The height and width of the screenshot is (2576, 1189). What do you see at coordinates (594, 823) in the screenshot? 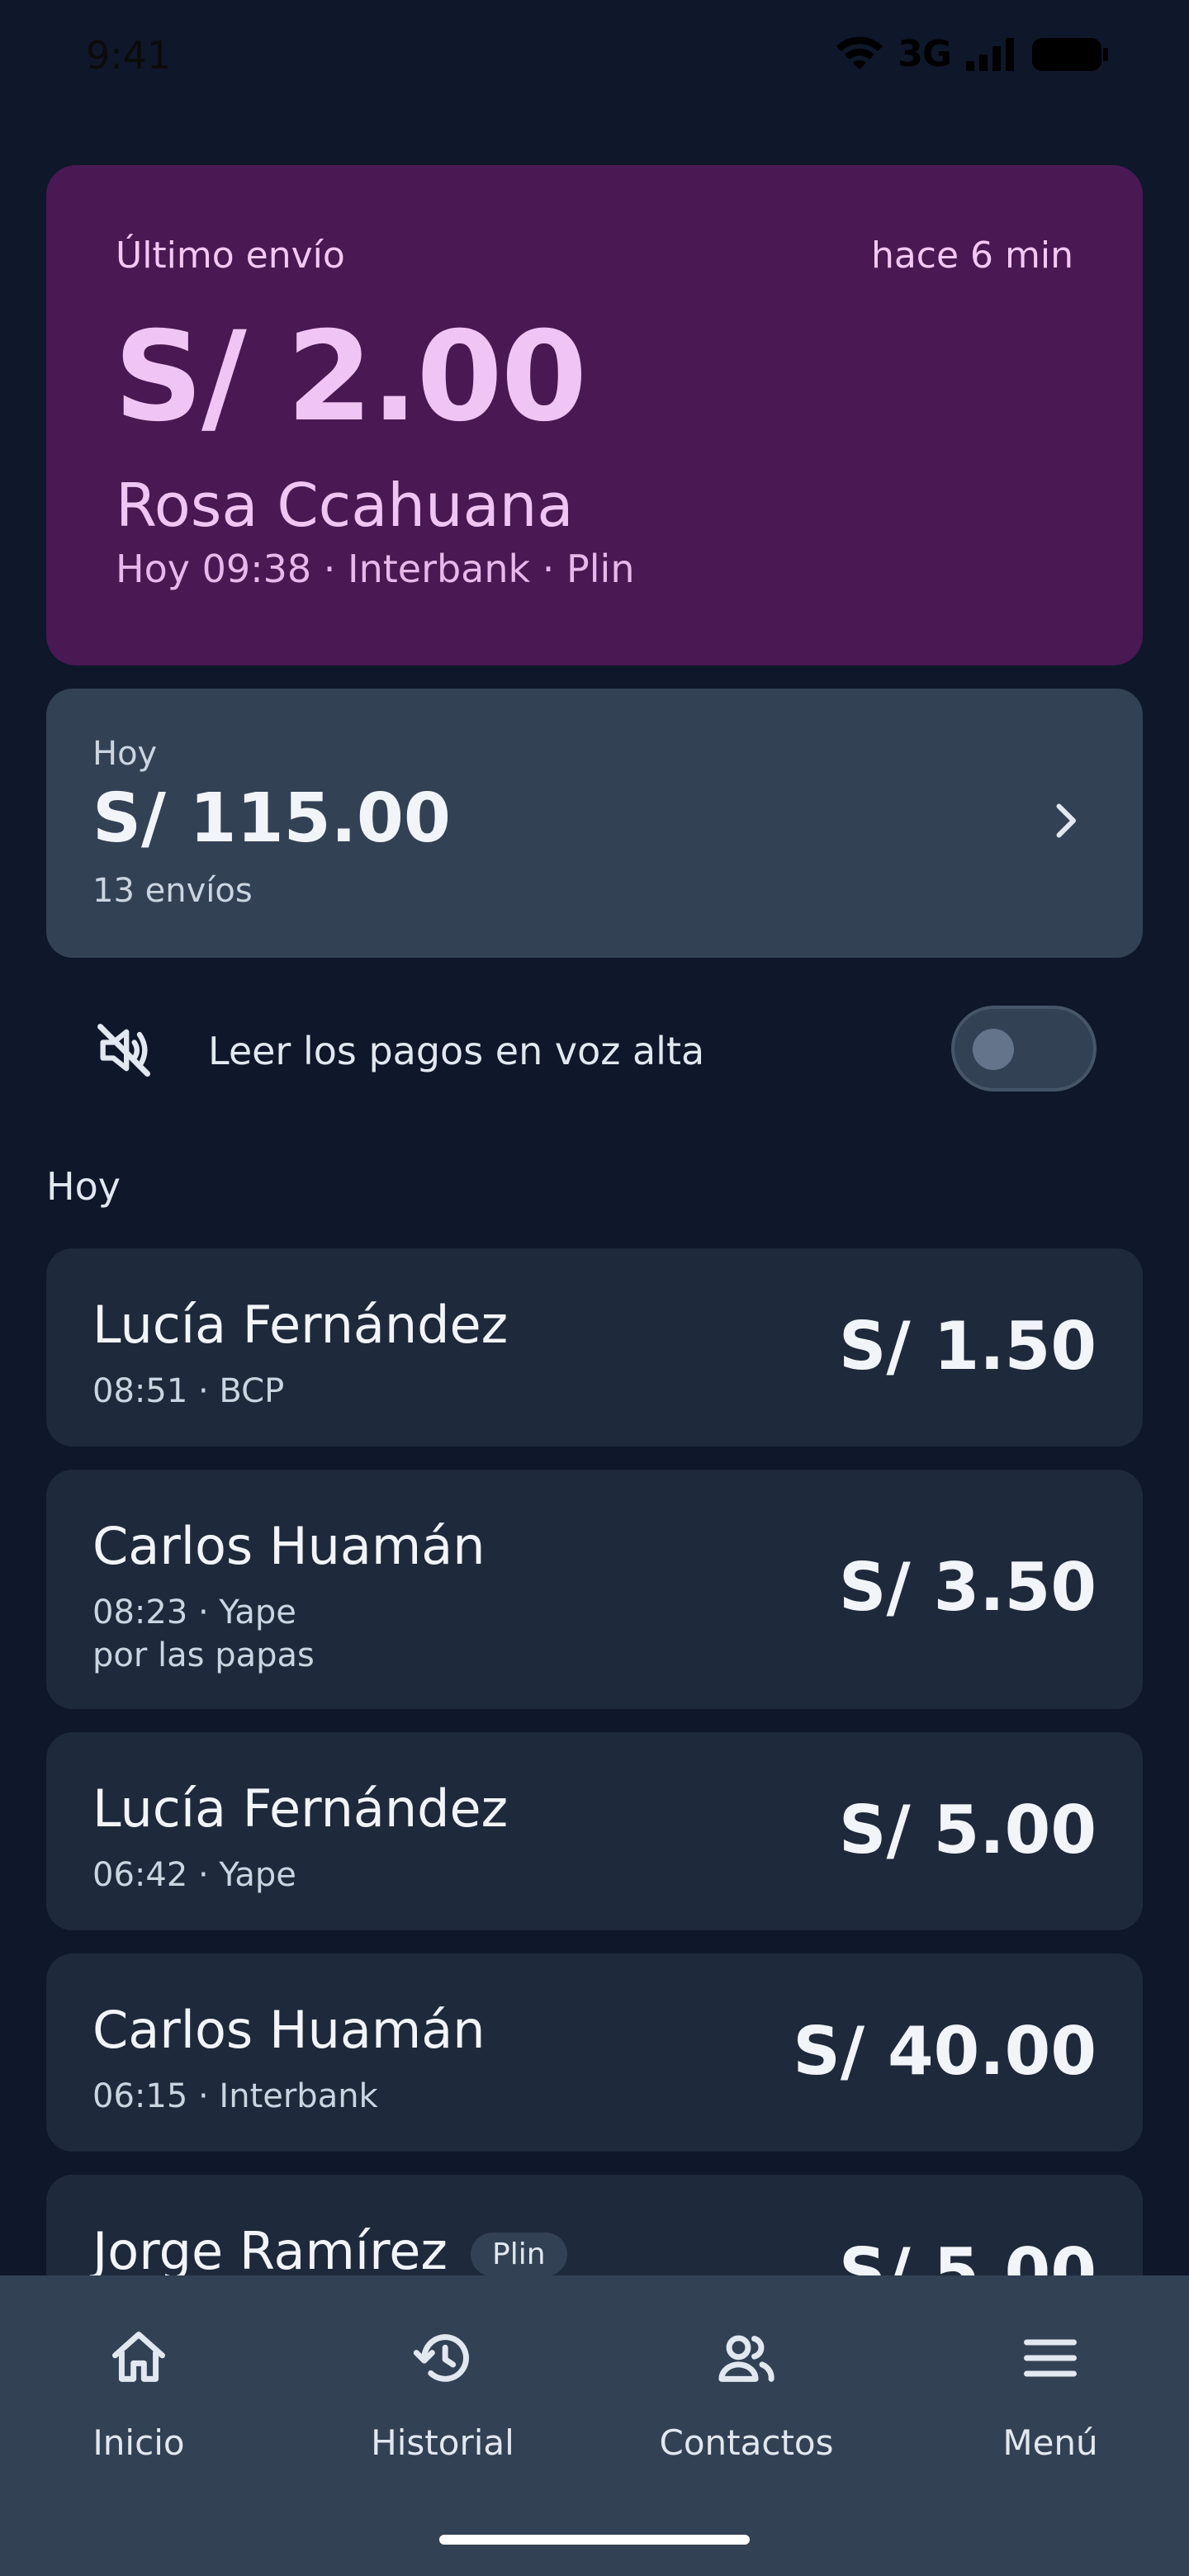
I see `today-summary-card: Hoy S/ 115.00 13 envíos` at bounding box center [594, 823].